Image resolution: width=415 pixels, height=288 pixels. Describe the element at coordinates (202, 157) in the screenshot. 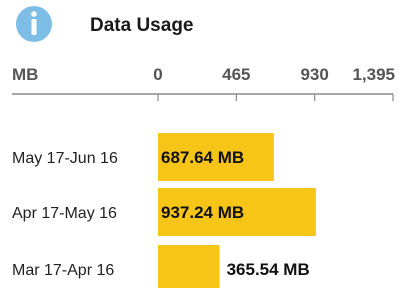

I see `value-label: 687.64 MB` at that location.